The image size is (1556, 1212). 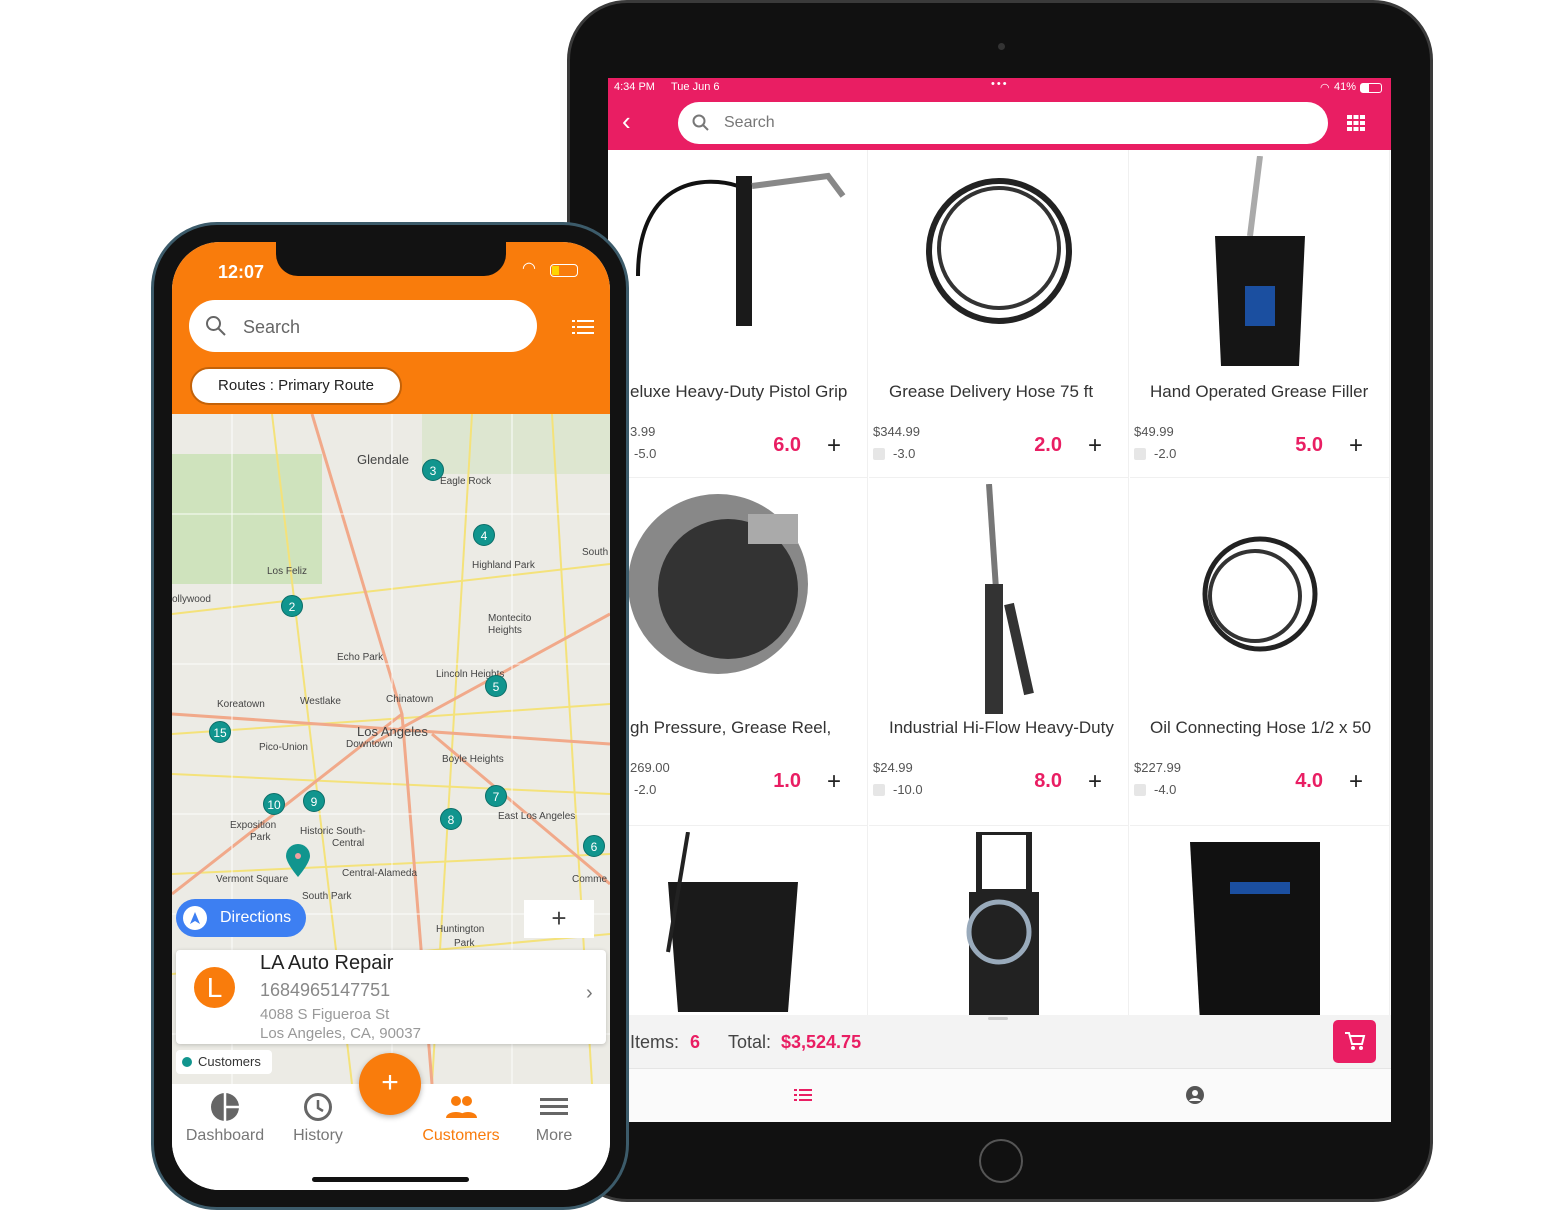 I want to click on map-marker: 15, so click(x=220, y=732).